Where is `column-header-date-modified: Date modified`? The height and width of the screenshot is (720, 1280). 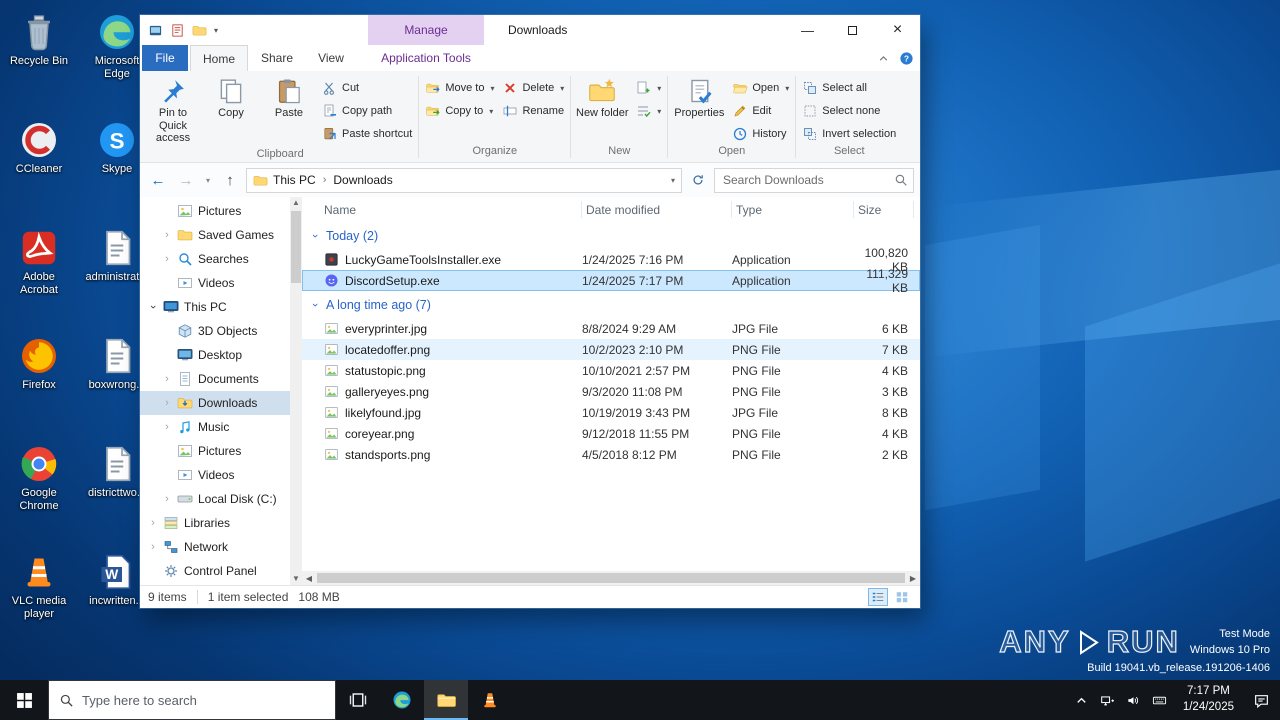
column-header-date-modified: Date modified is located at coordinates (657, 209).